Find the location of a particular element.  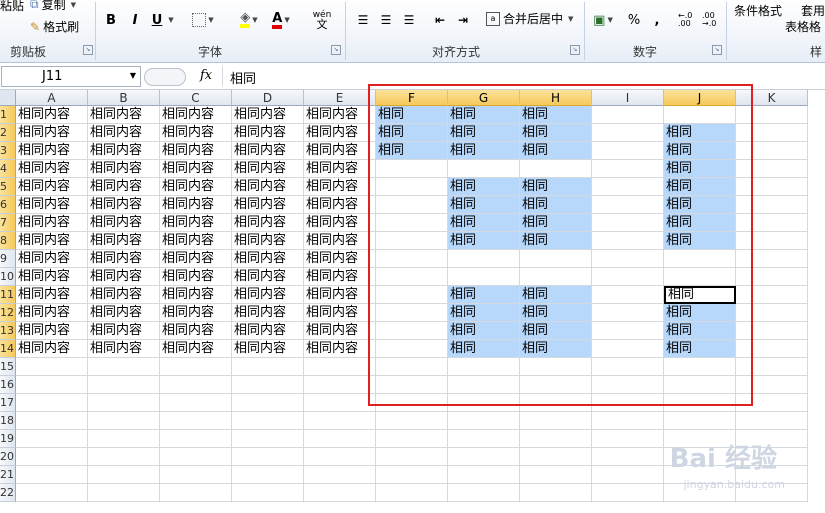

cell-E9: 相同内容 is located at coordinates (340, 259).